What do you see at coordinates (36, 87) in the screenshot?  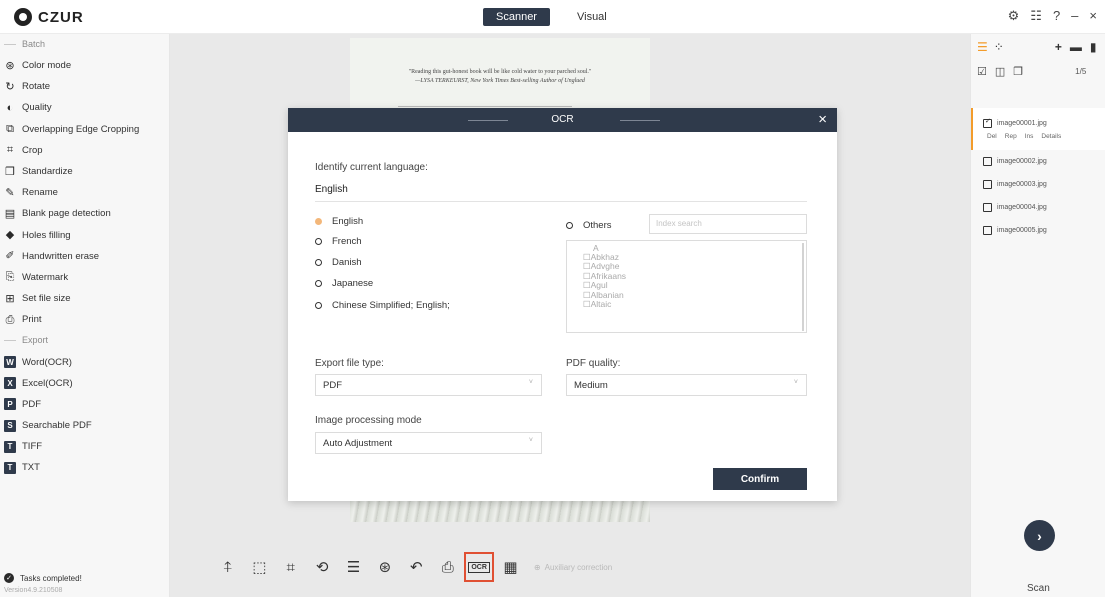 I see `sidebar-item-label: Rotate` at bounding box center [36, 87].